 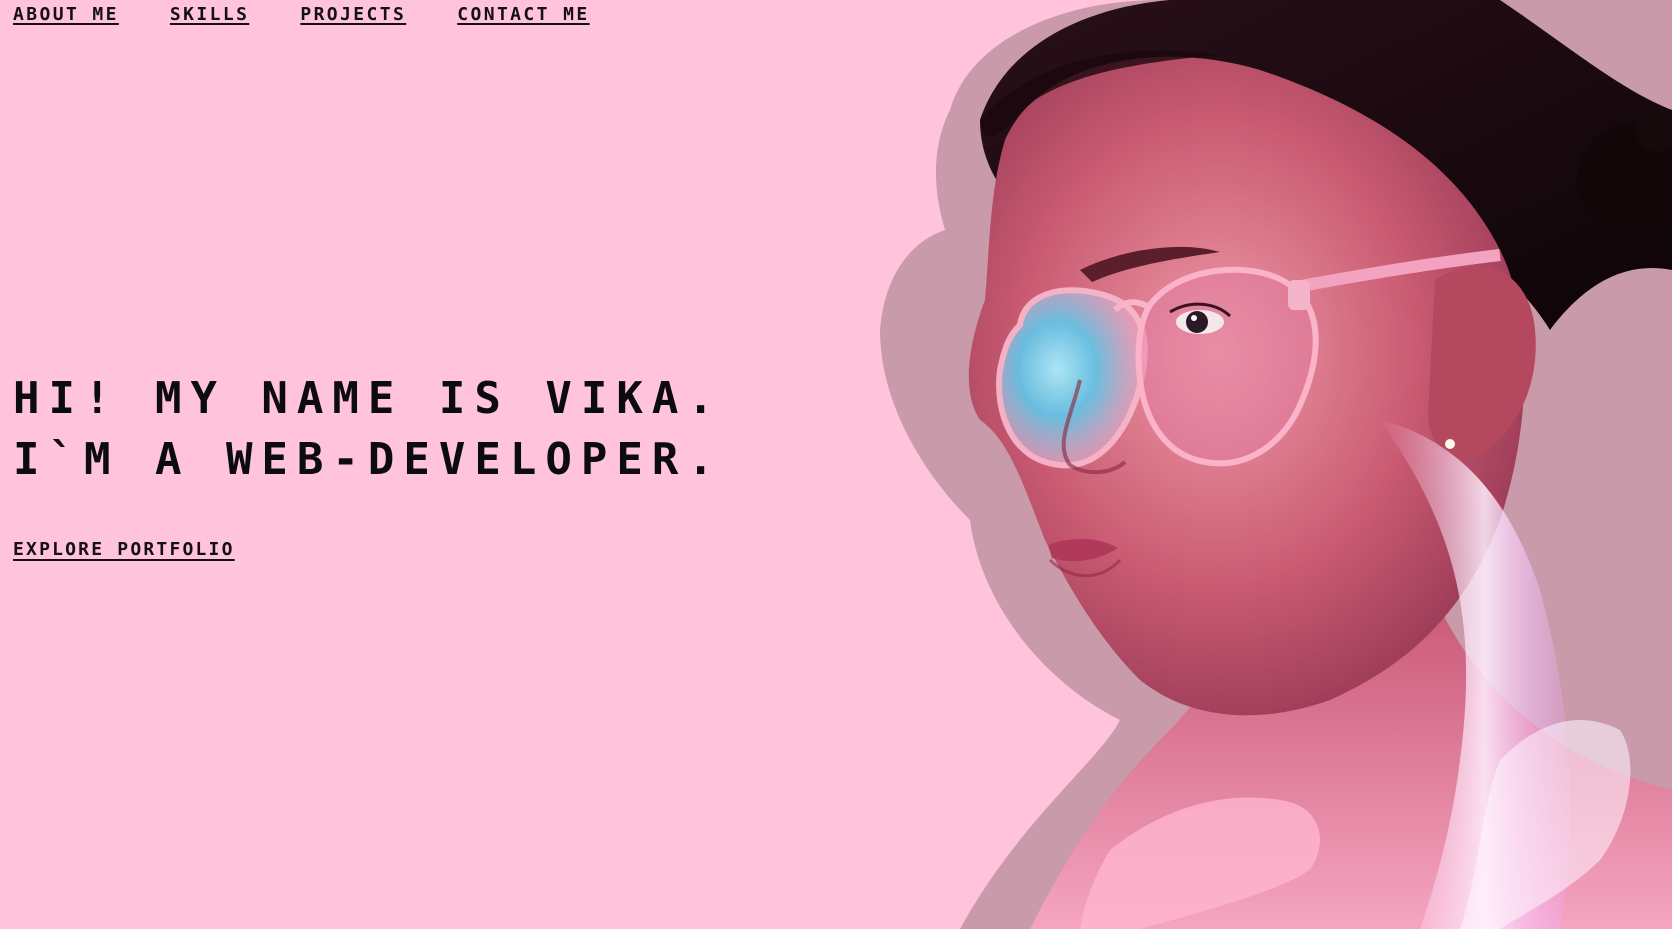 What do you see at coordinates (523, 14) in the screenshot?
I see `nav-contact-me-link: CONTACT ME` at bounding box center [523, 14].